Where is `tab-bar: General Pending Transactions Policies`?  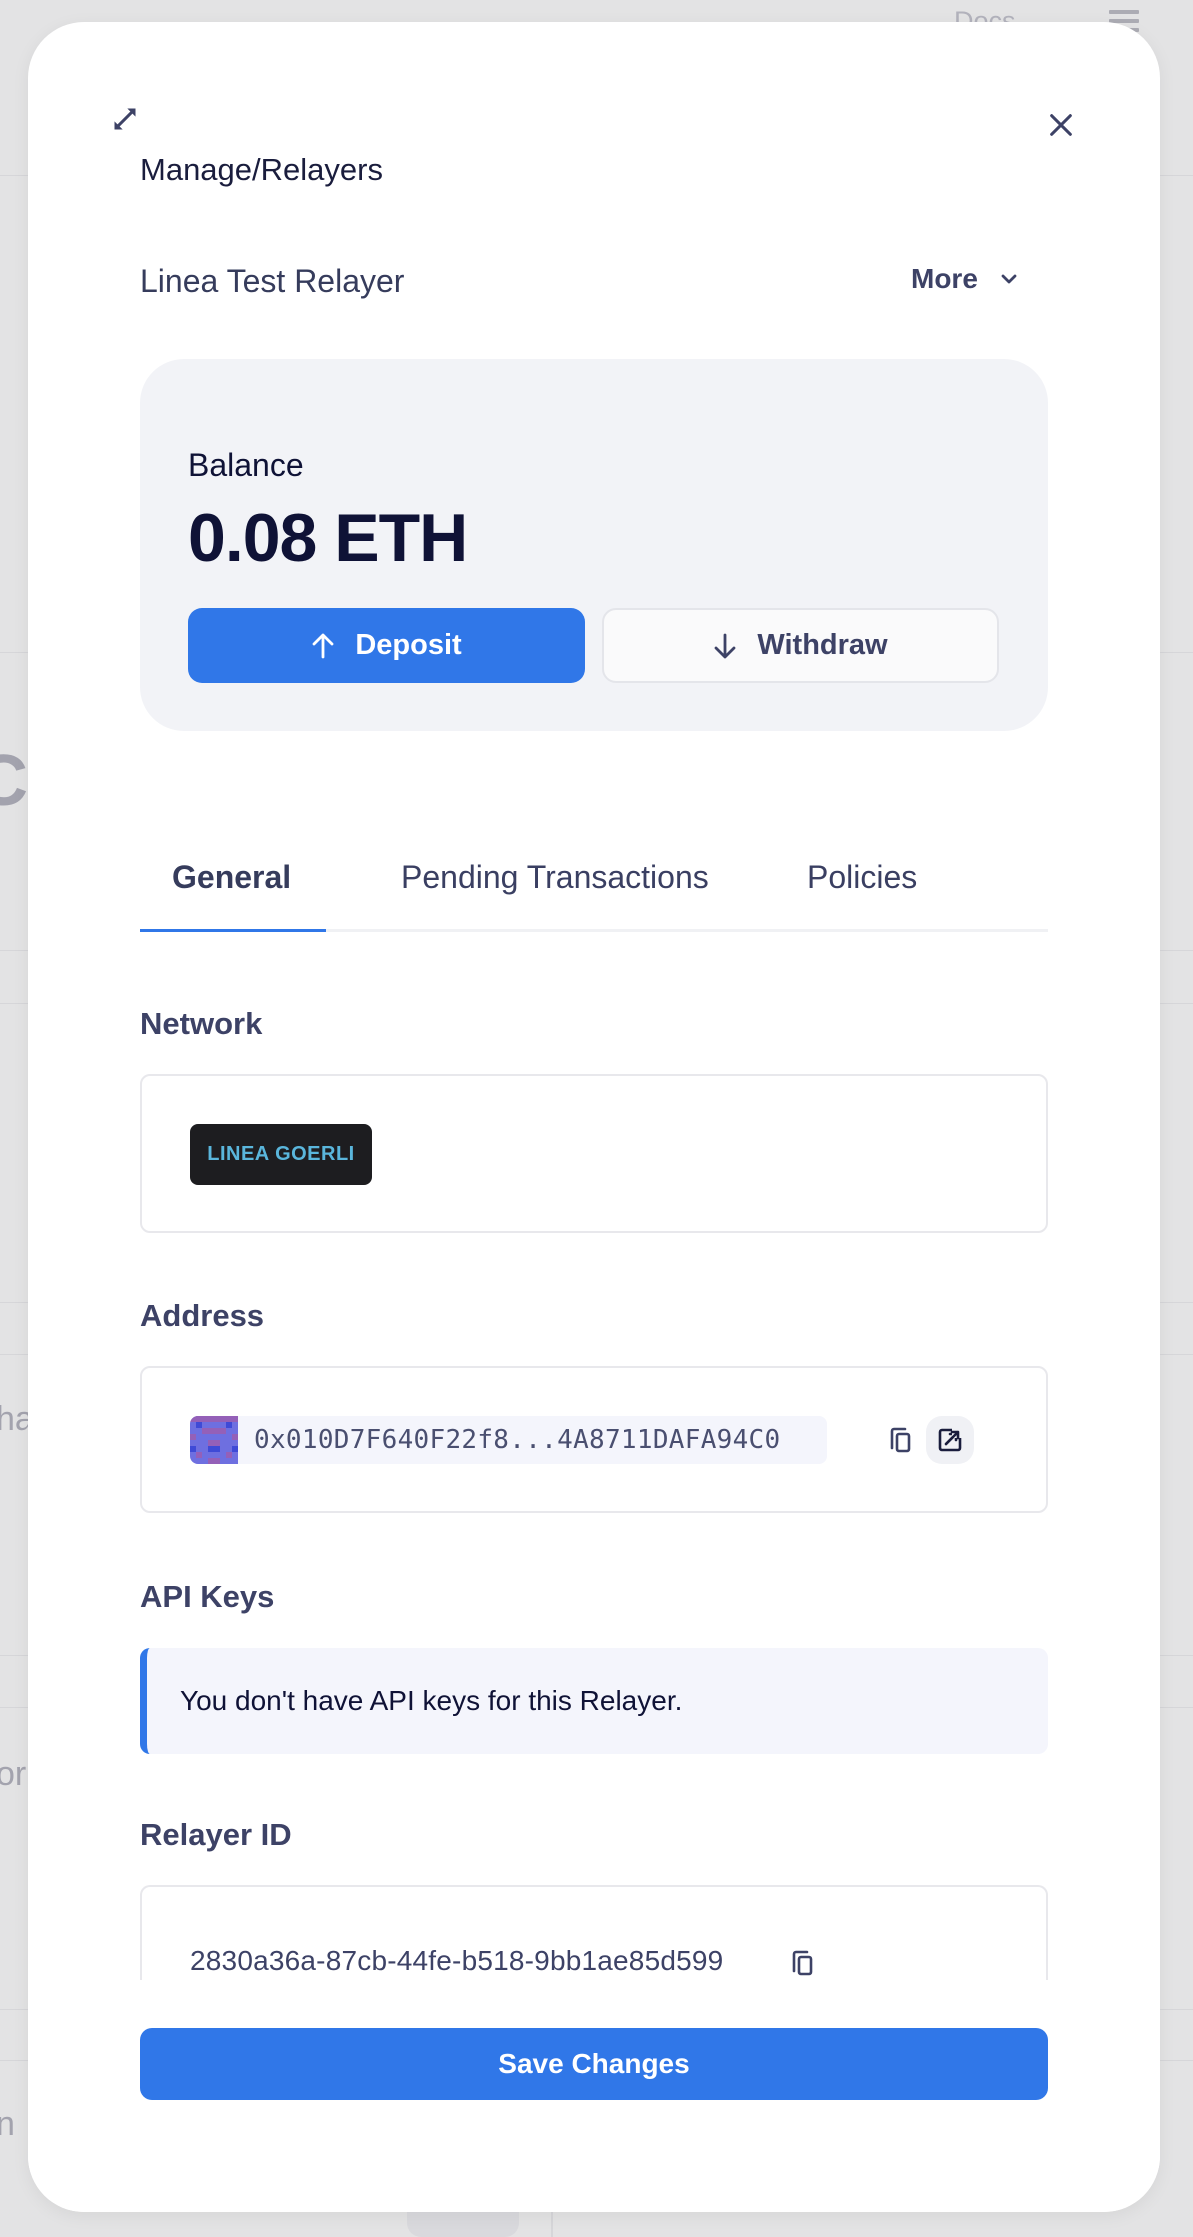
tab-bar: General Pending Transactions Policies is located at coordinates (594, 884).